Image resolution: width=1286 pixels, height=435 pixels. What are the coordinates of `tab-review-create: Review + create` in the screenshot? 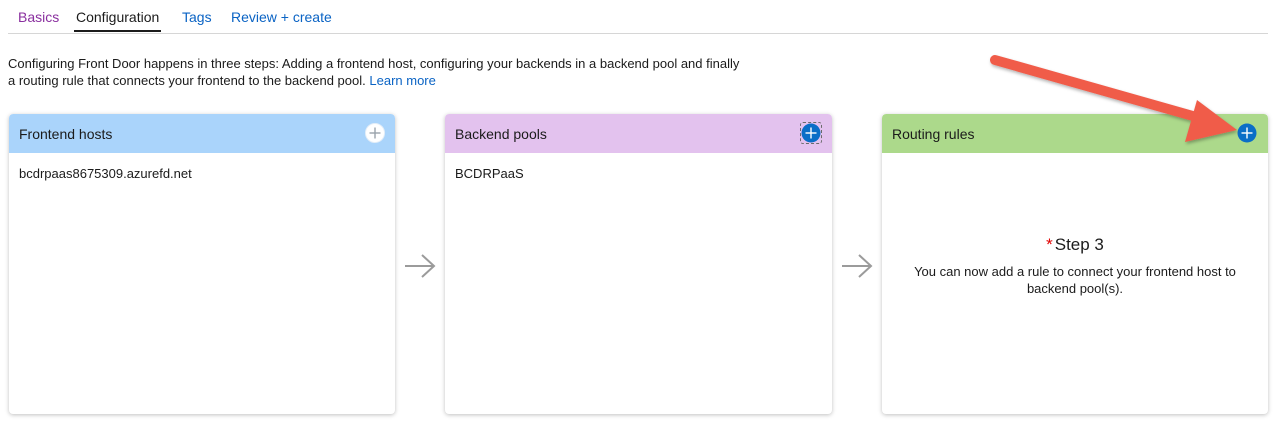 It's located at (281, 20).